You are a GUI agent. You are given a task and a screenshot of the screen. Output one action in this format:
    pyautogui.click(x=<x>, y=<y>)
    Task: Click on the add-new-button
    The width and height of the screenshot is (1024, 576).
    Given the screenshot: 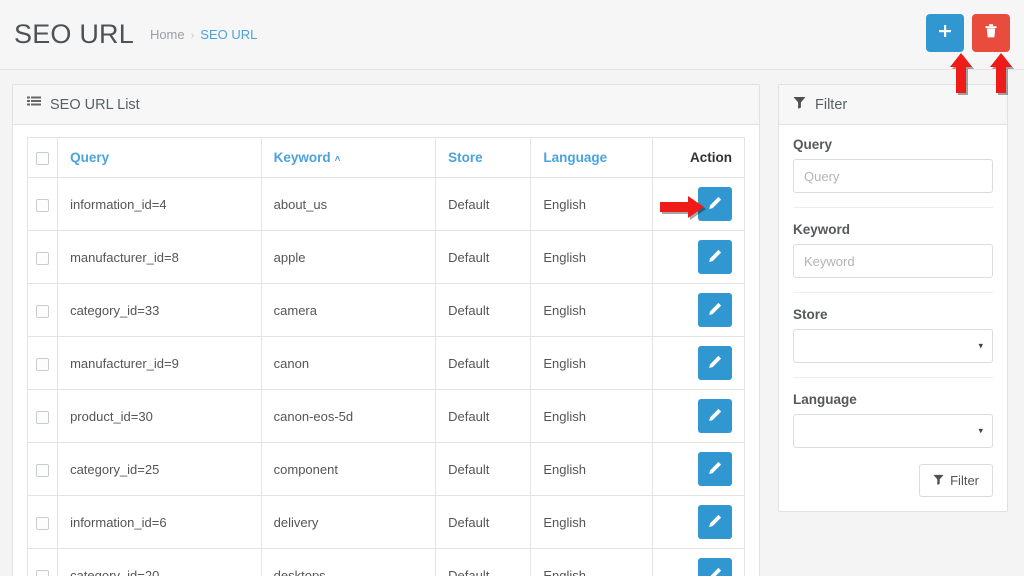 What is the action you would take?
    pyautogui.click(x=945, y=33)
    